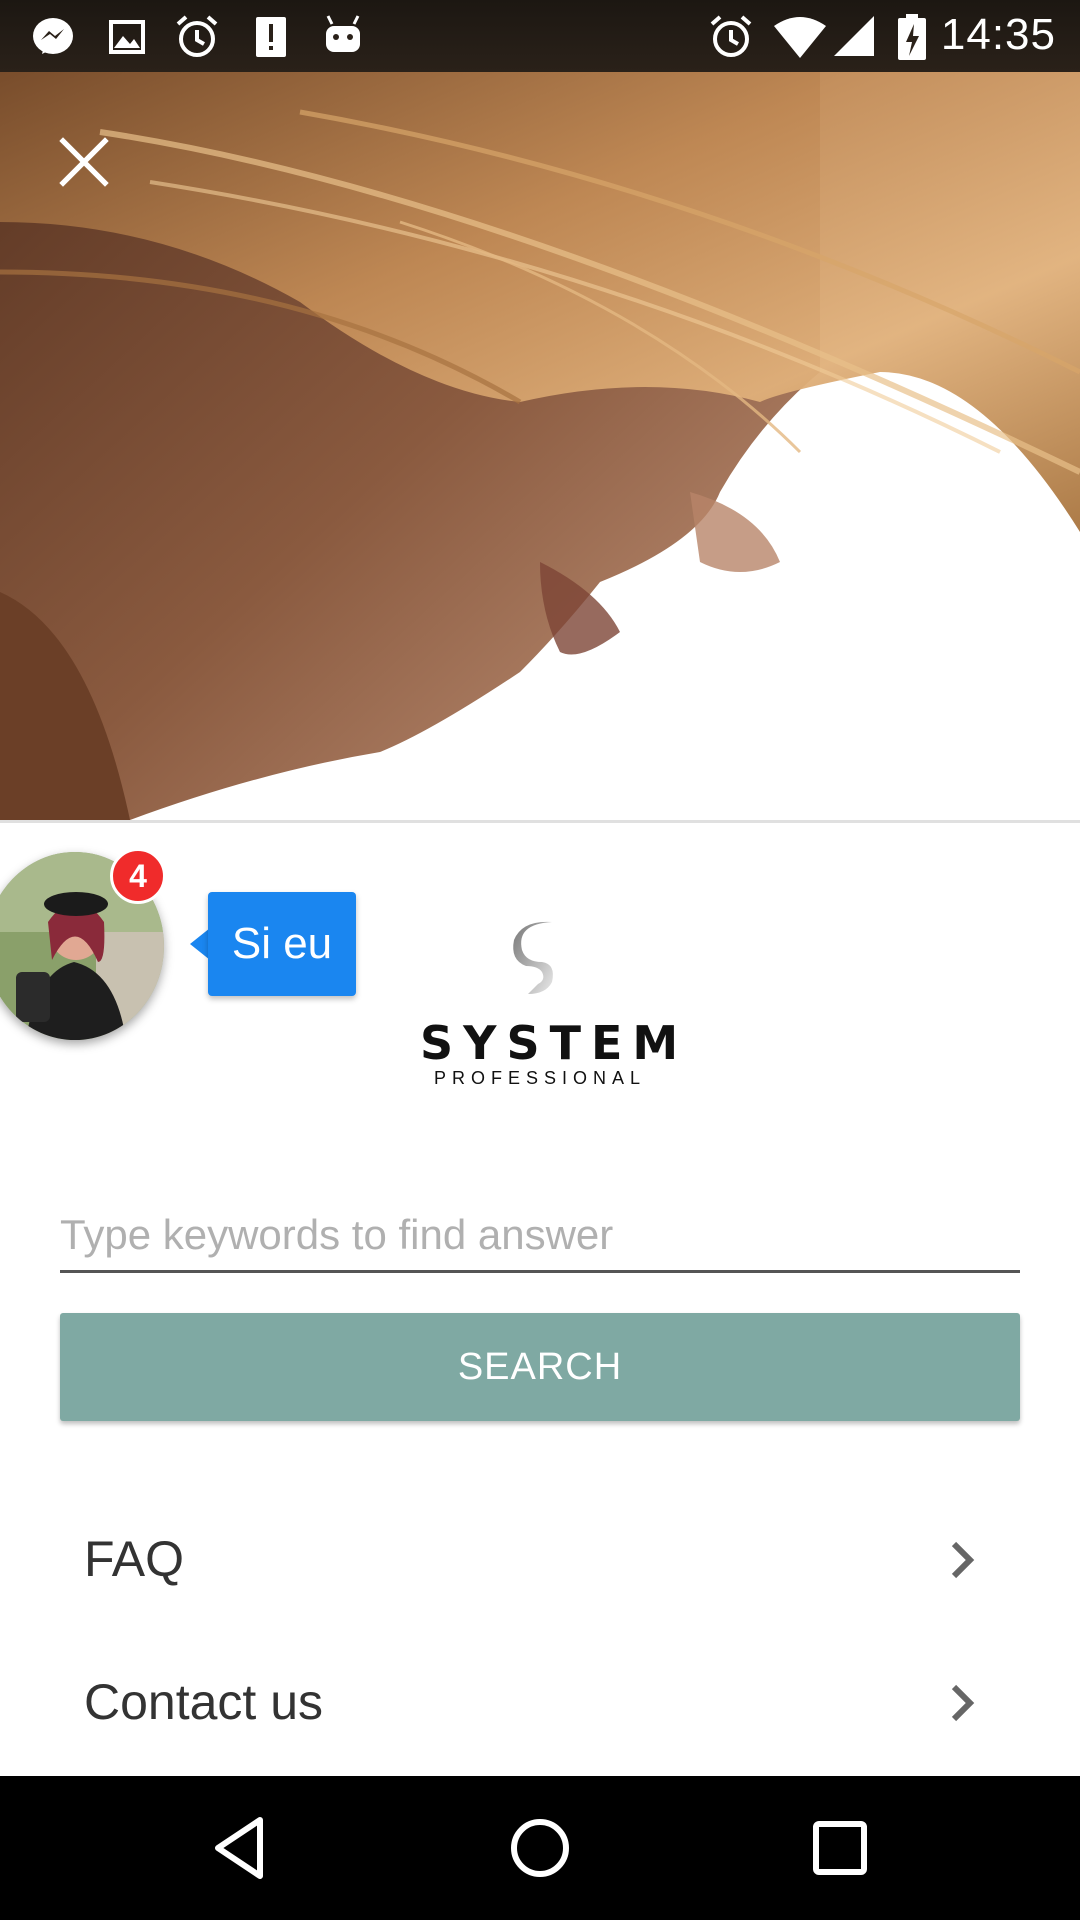  What do you see at coordinates (554, 1003) in the screenshot?
I see `brand-logo: SYSTEM PROFESSIONAL` at bounding box center [554, 1003].